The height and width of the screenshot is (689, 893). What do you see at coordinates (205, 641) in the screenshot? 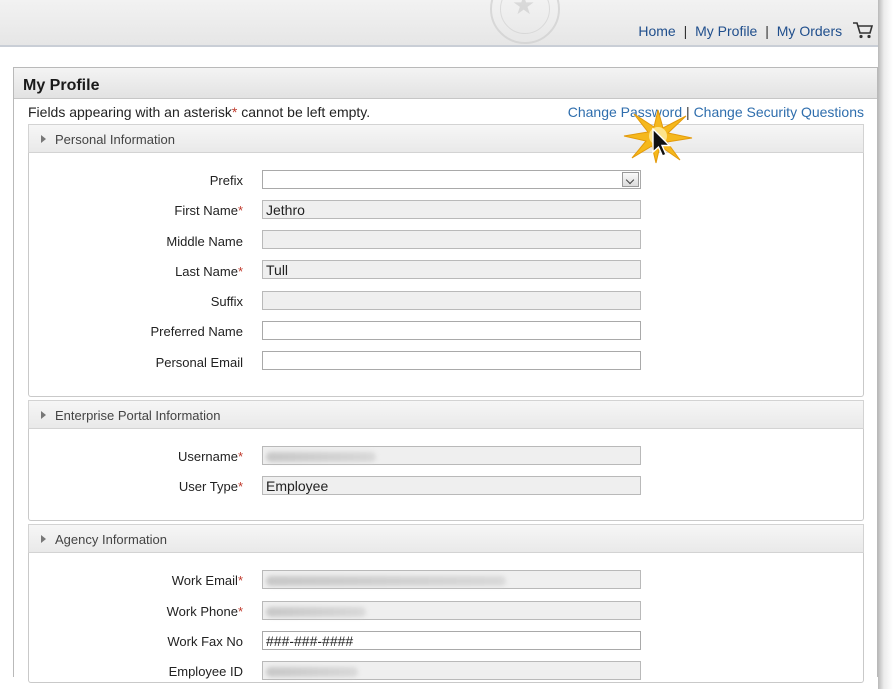
I see `work-fax-label: Work Fax No` at bounding box center [205, 641].